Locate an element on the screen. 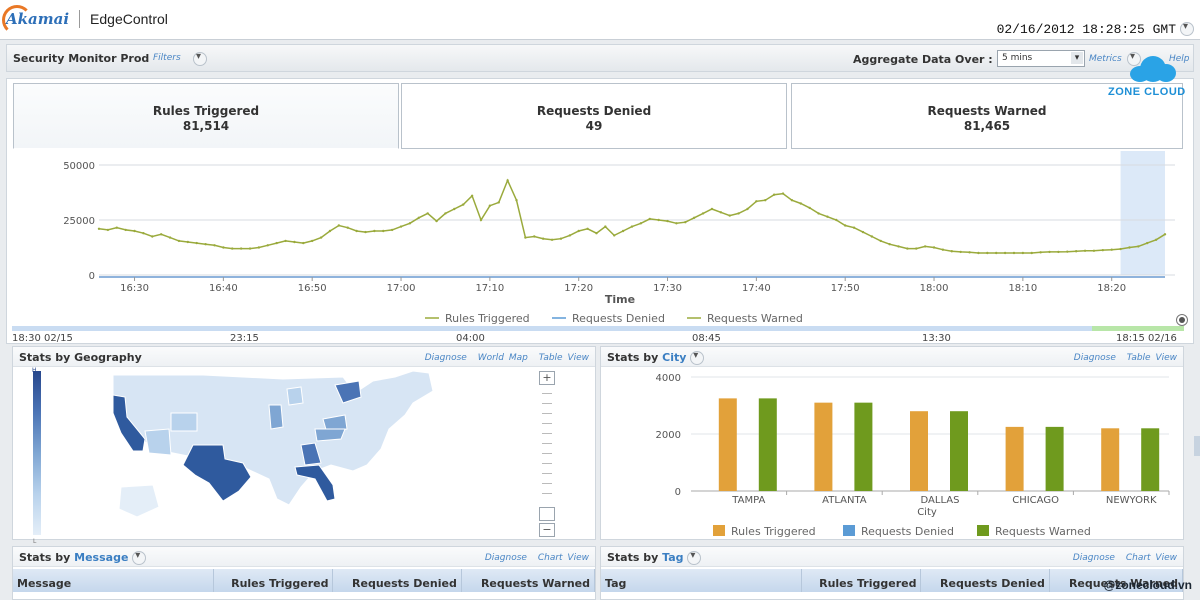 The width and height of the screenshot is (1200, 600). column-header: Requests Warned is located at coordinates (528, 580).